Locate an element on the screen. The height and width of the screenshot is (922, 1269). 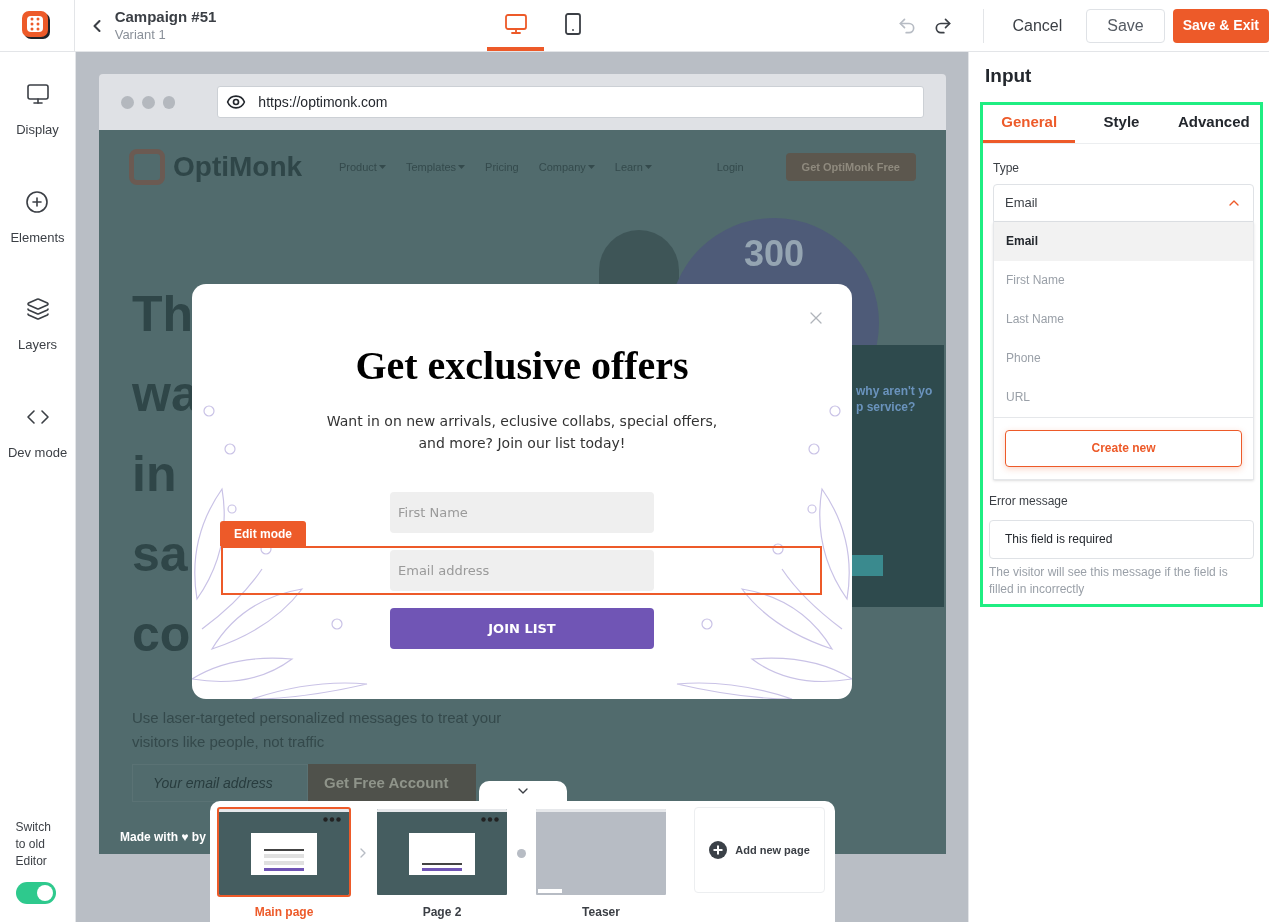
statistic-number: 300 is located at coordinates (774, 255).